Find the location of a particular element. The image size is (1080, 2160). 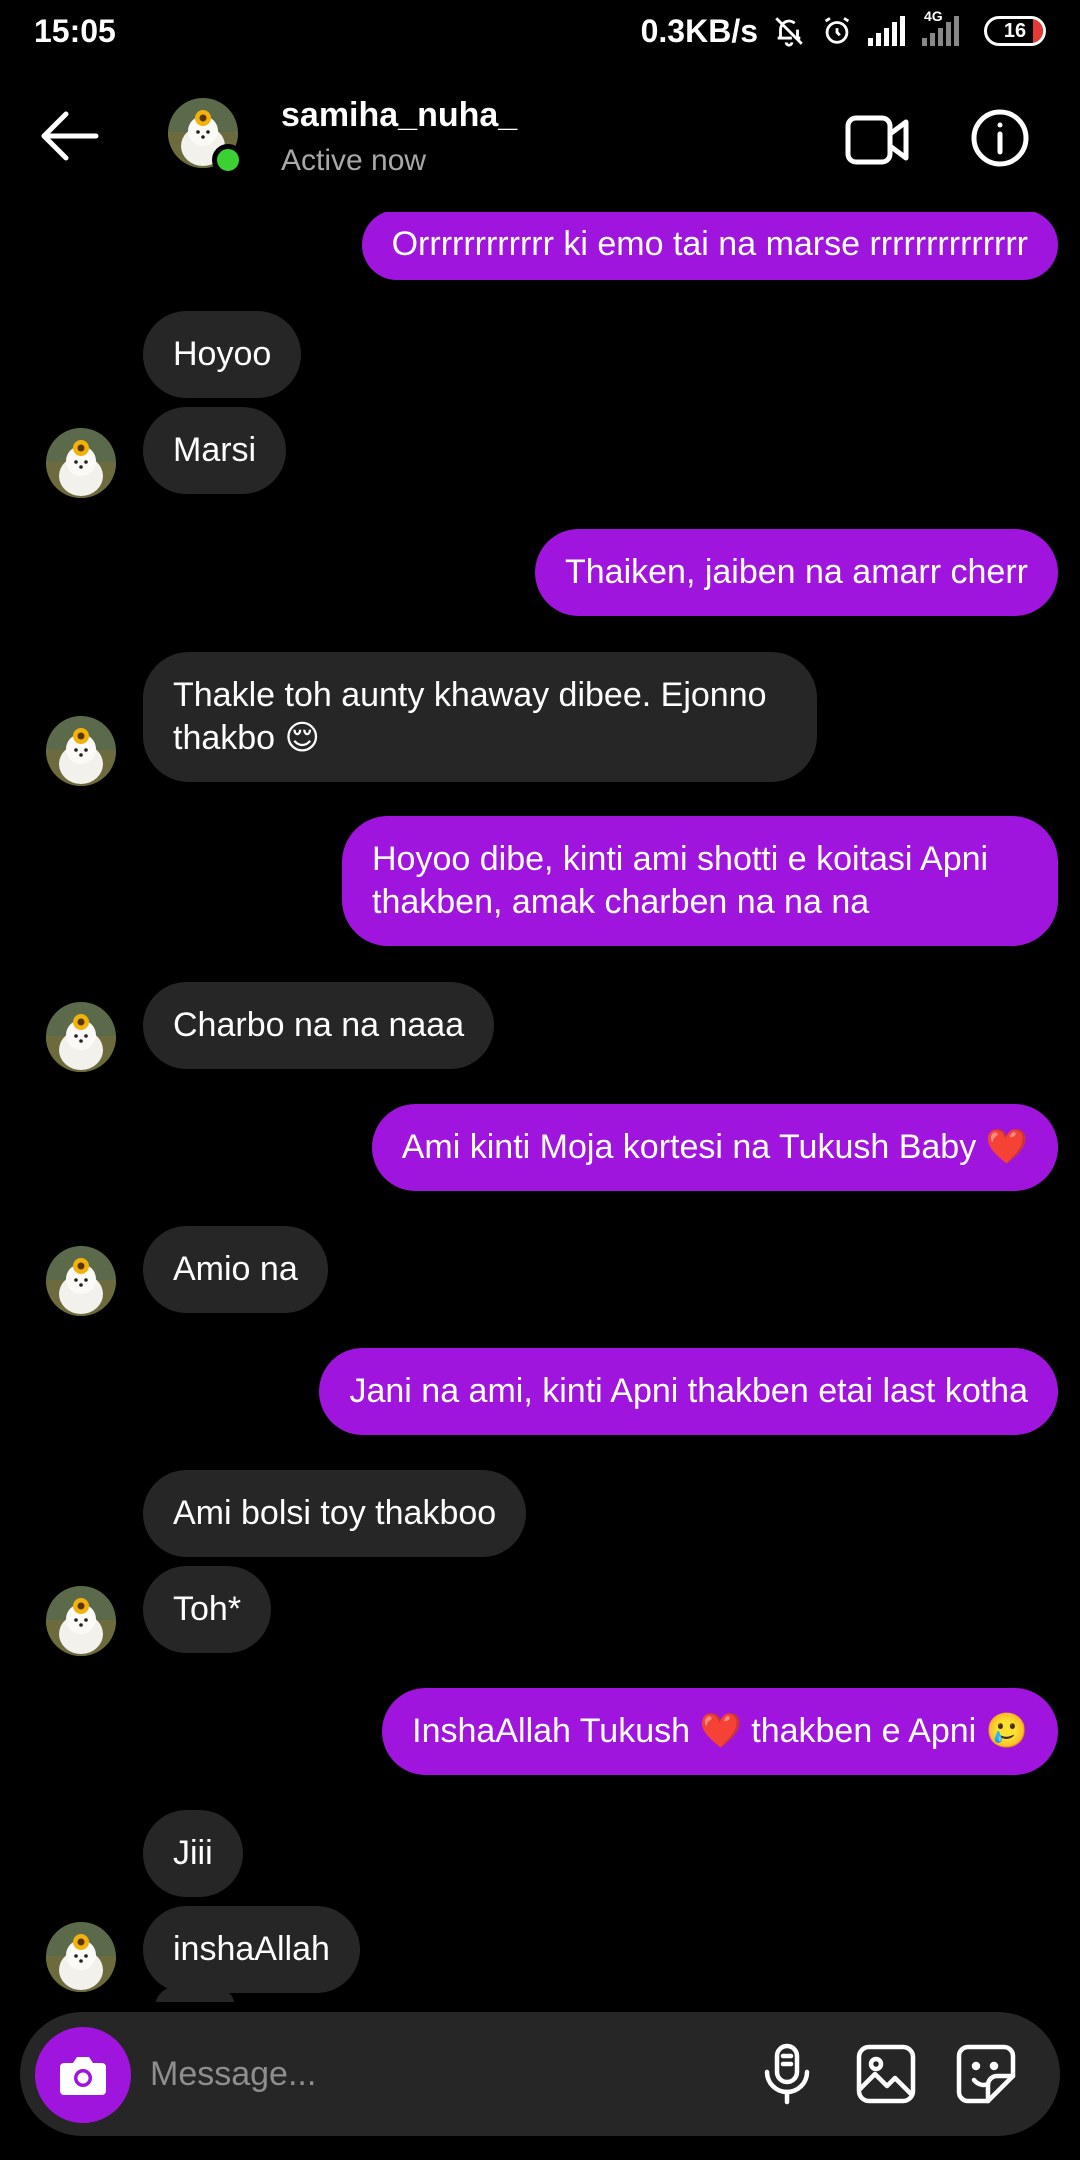

sticker-button is located at coordinates (986, 2074).